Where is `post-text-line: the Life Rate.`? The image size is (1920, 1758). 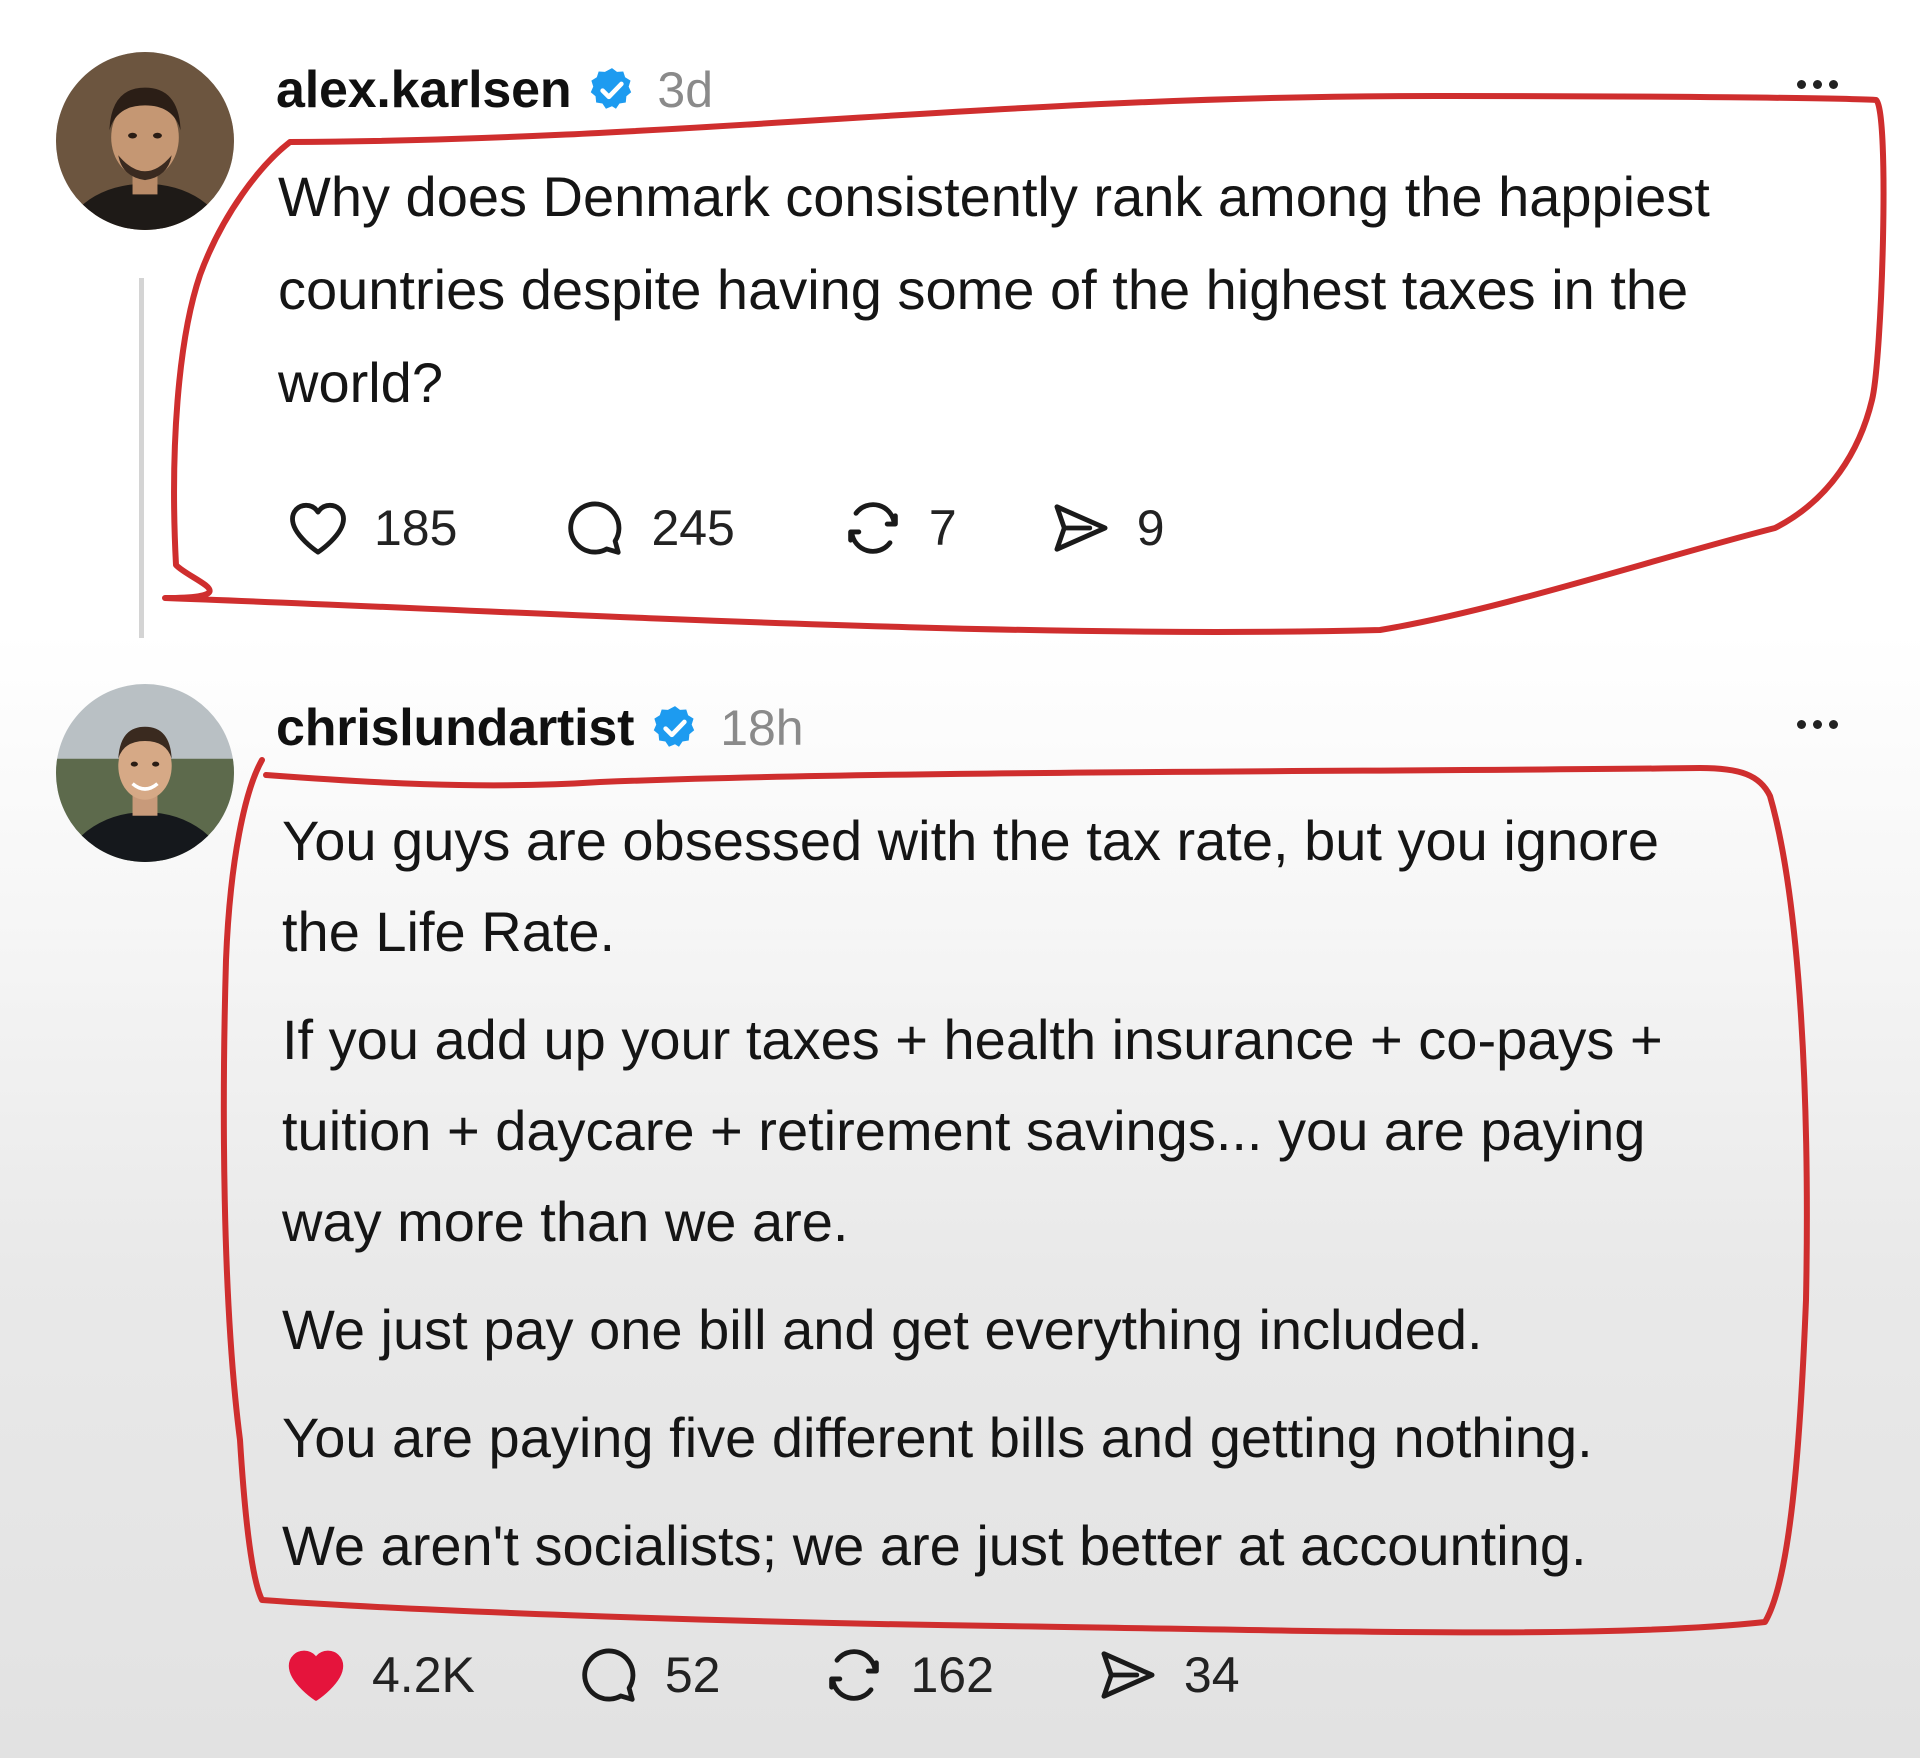 post-text-line: the Life Rate. is located at coordinates (449, 931).